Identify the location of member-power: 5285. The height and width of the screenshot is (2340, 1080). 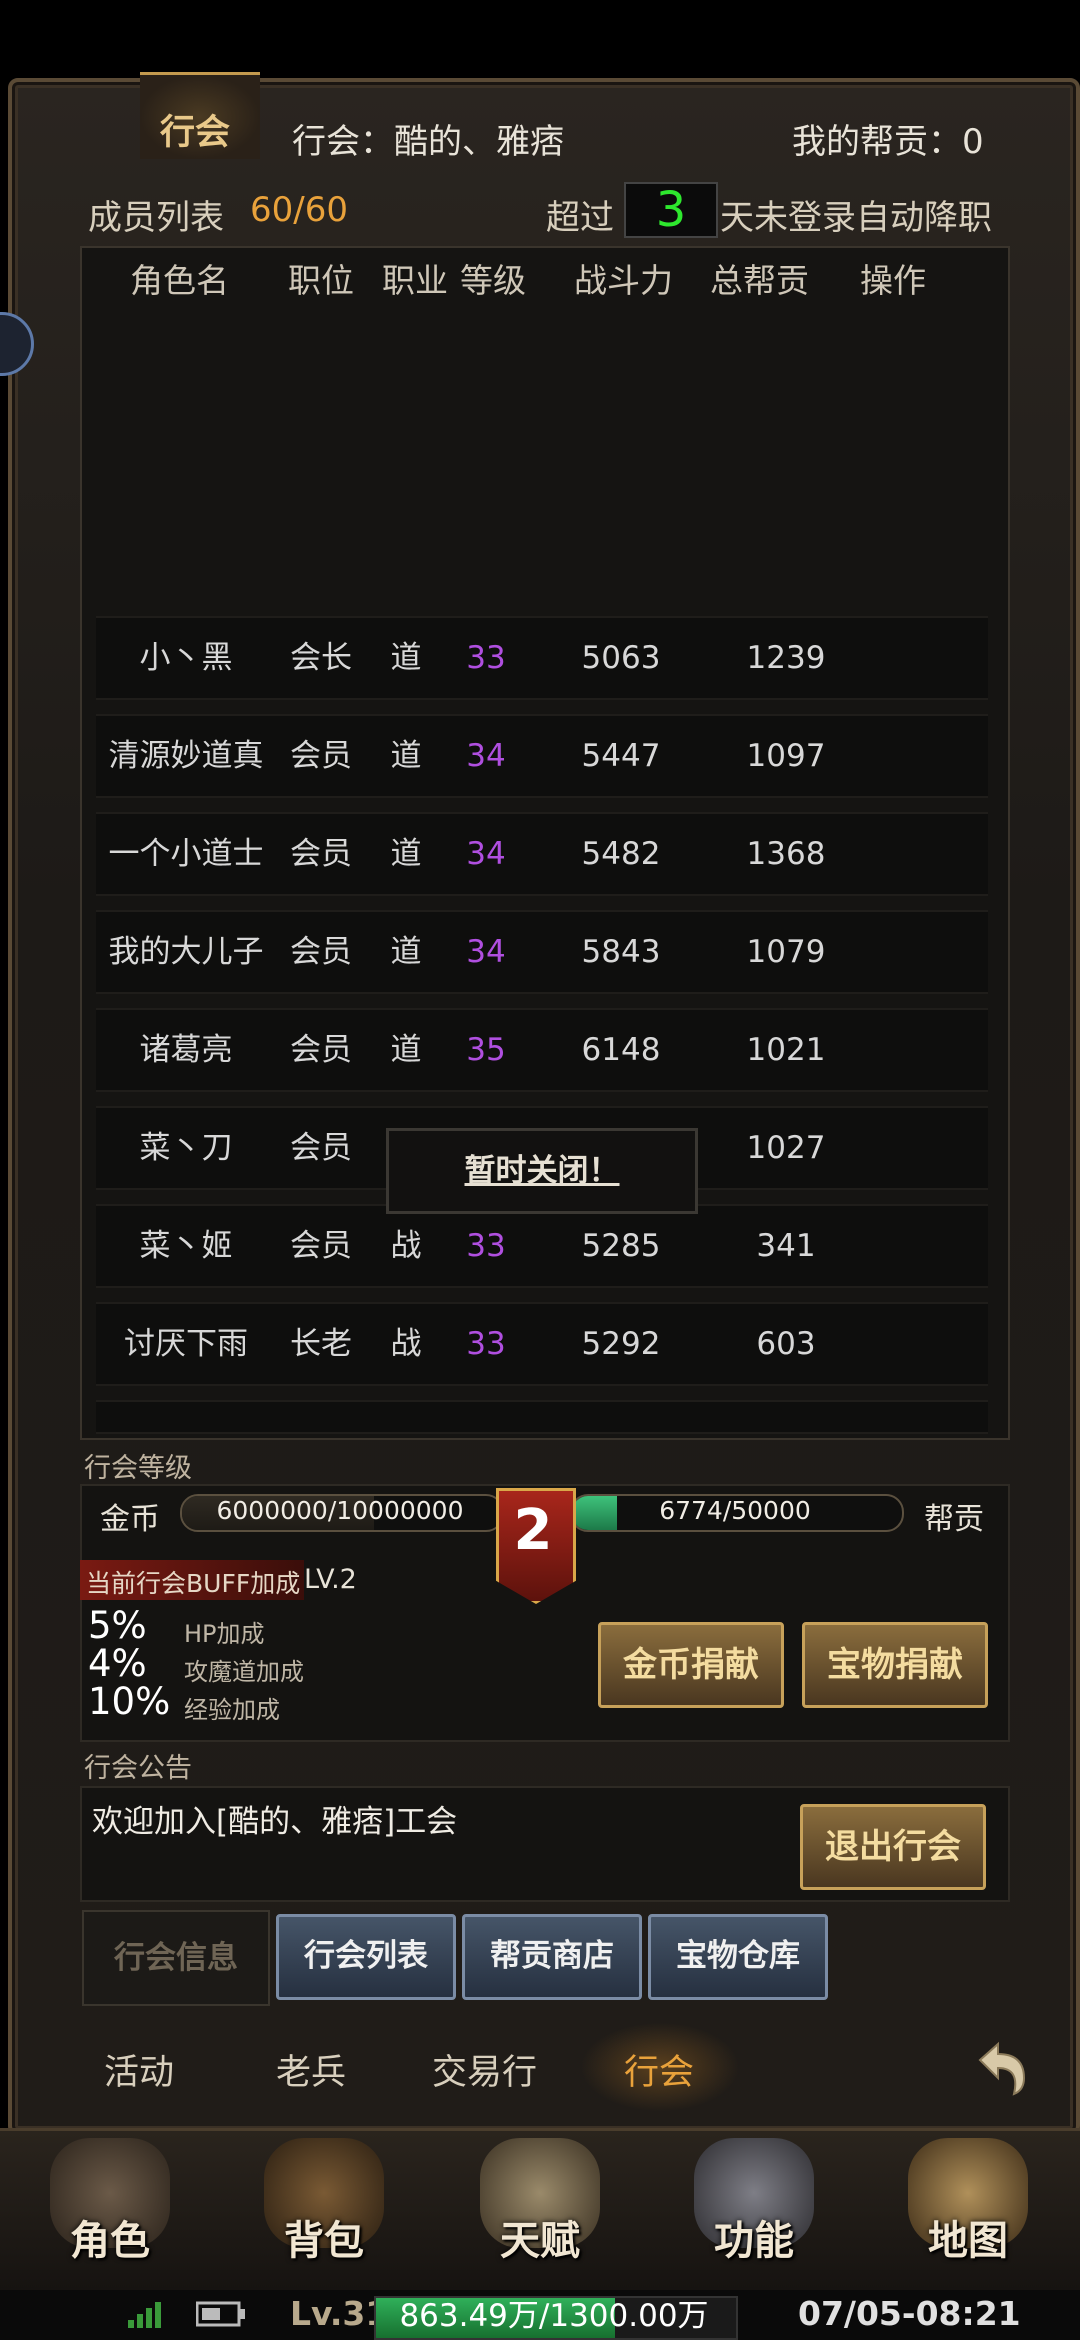
(621, 1246).